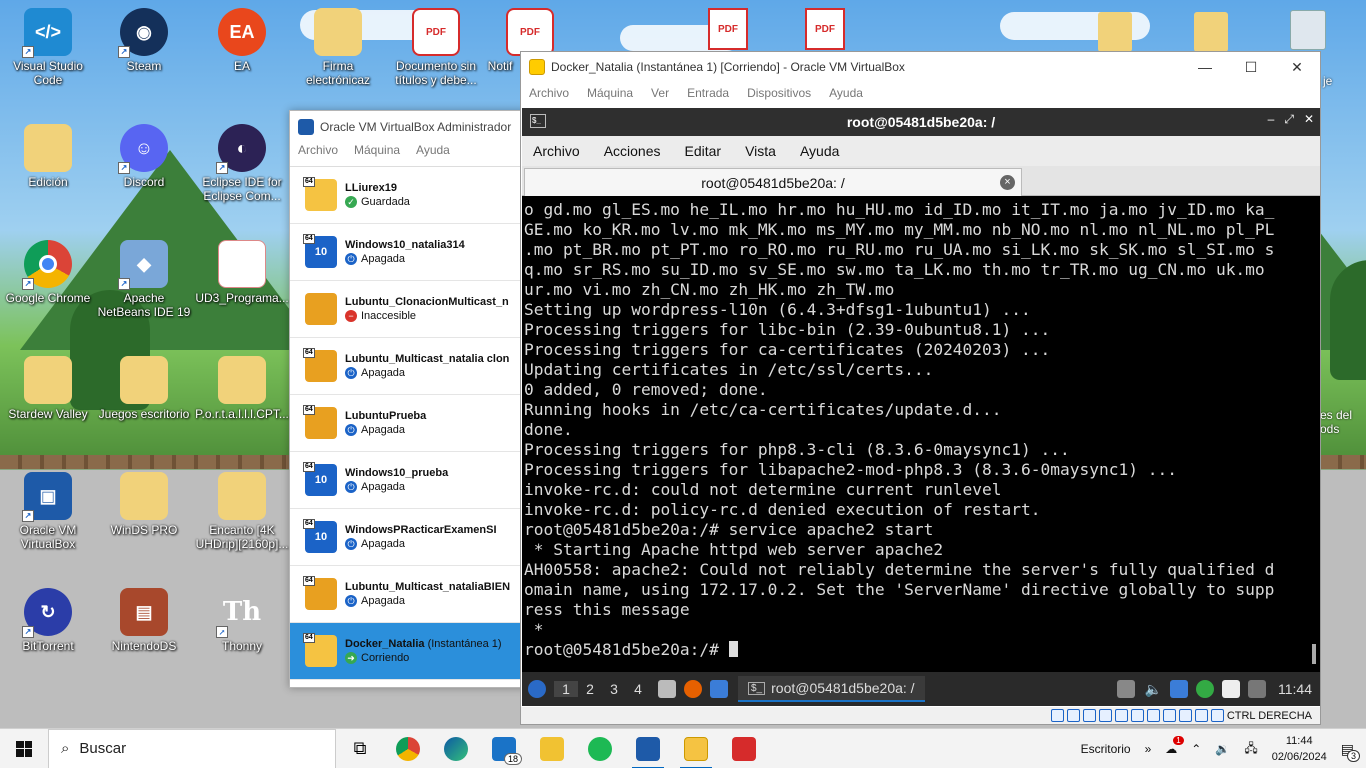 The image size is (1366, 768). What do you see at coordinates (744, 748) in the screenshot?
I see `taskbar-acrobat` at bounding box center [744, 748].